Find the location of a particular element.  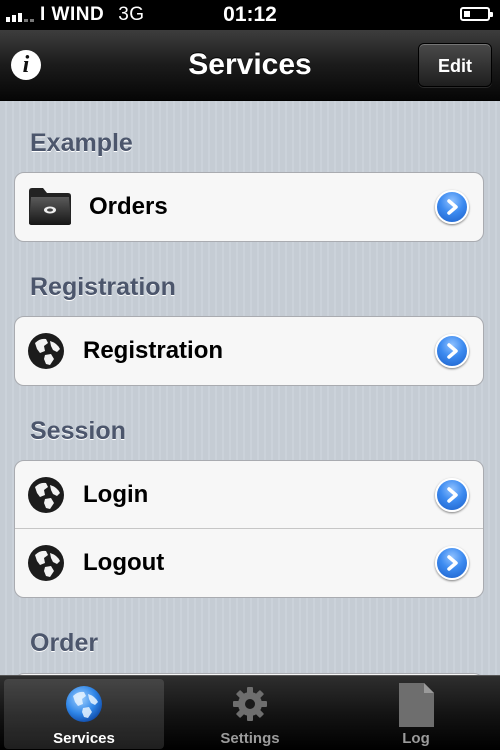

section-header-session: Session is located at coordinates (78, 431).